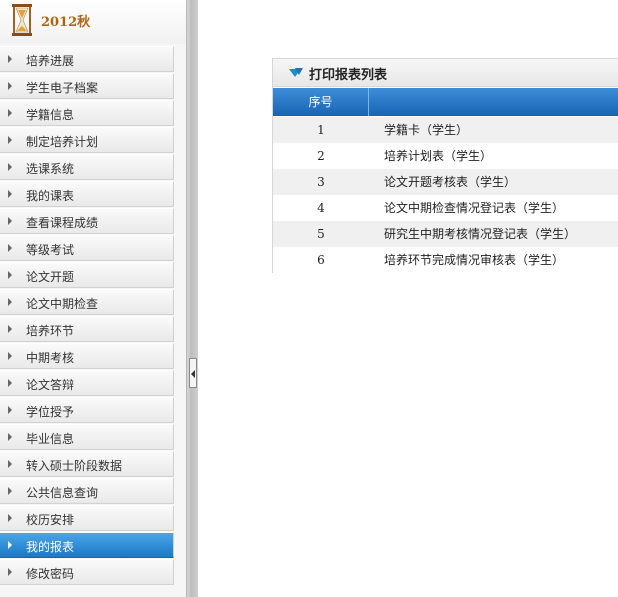 This screenshot has height=597, width=618. What do you see at coordinates (474, 208) in the screenshot?
I see `report-link: 论文中期检查情况登记表（学生）` at bounding box center [474, 208].